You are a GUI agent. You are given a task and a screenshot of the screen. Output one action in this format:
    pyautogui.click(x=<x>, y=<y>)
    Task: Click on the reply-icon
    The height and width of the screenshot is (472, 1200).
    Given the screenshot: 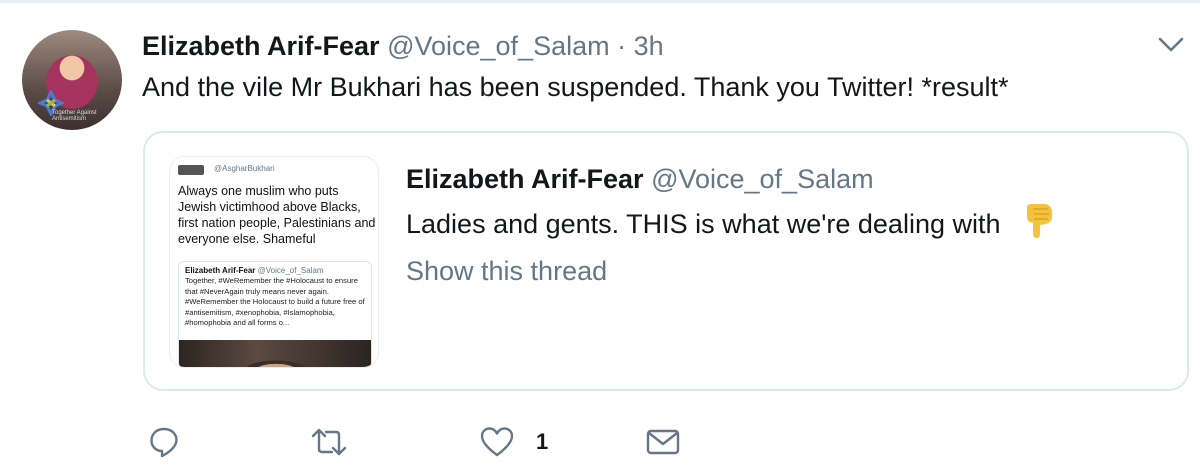 What is the action you would take?
    pyautogui.click(x=164, y=442)
    